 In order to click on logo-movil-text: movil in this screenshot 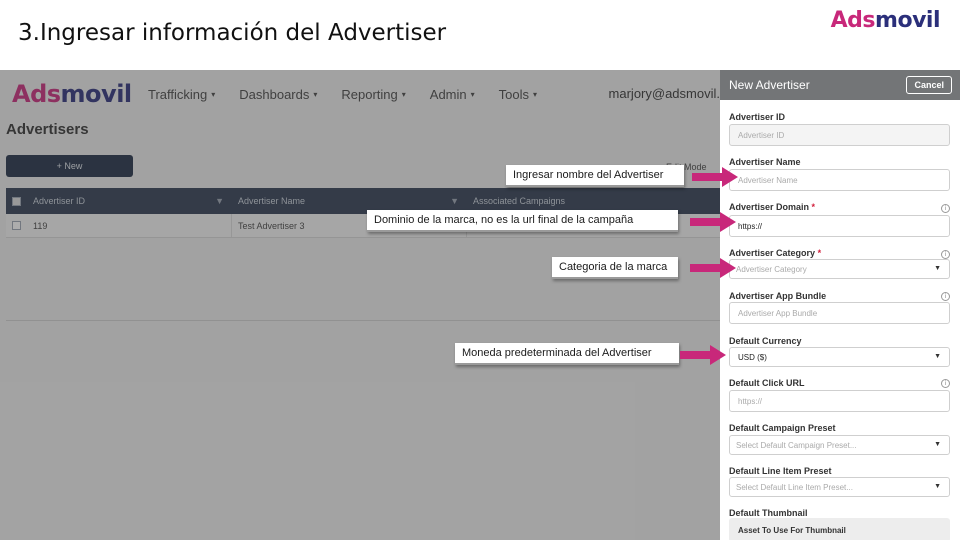, I will do `click(907, 20)`.